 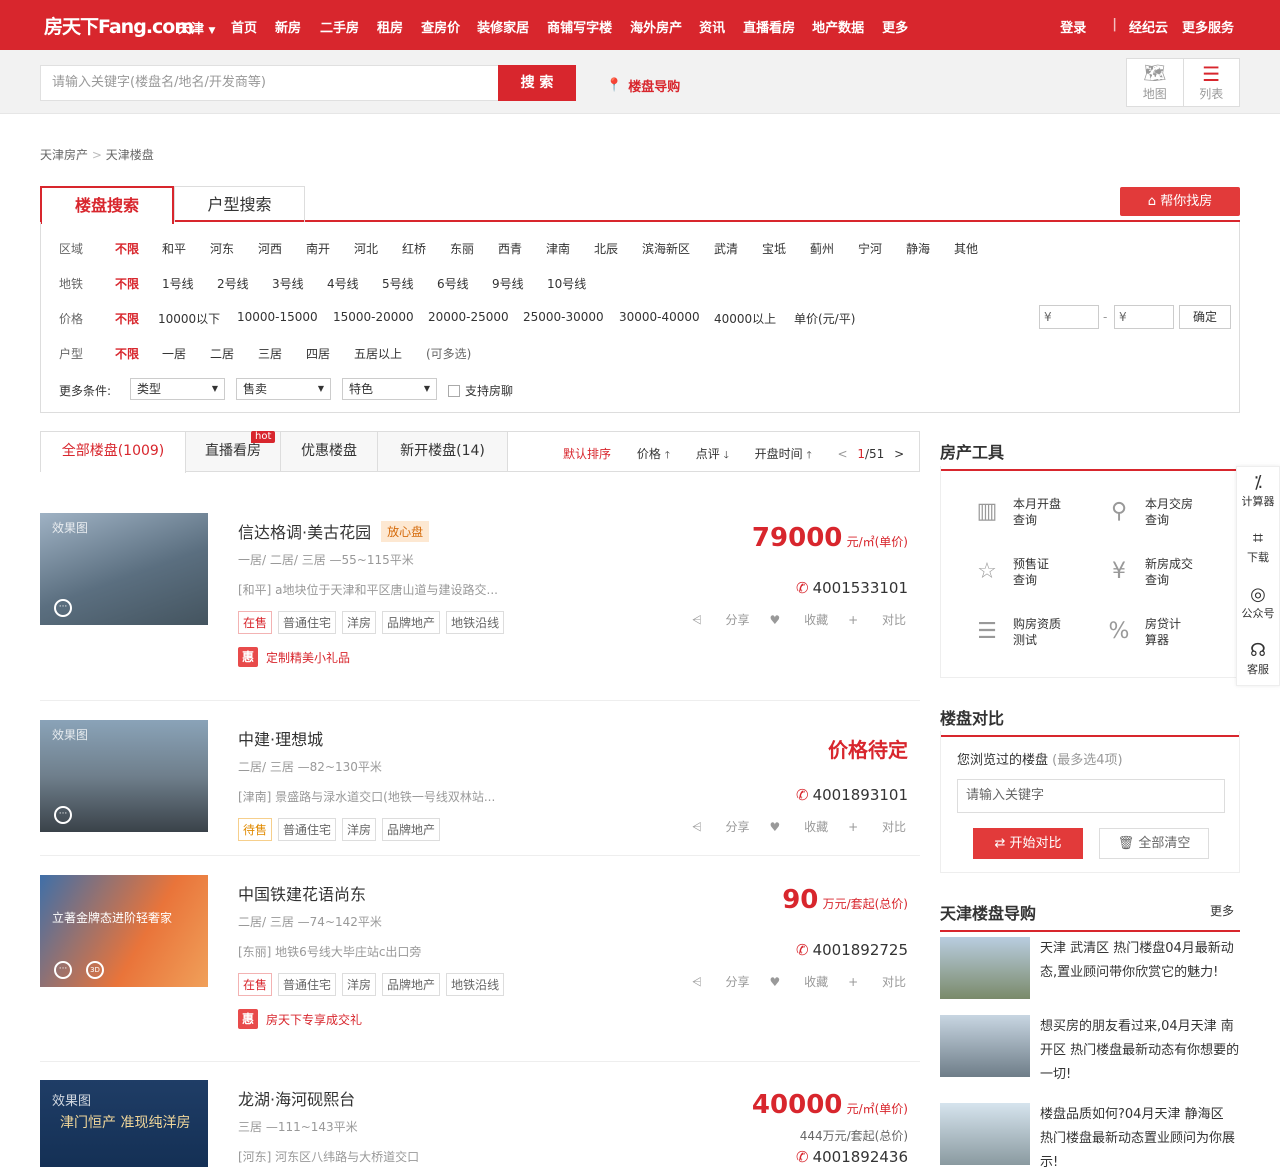 I want to click on filter-option: 10号线, so click(x=566, y=283).